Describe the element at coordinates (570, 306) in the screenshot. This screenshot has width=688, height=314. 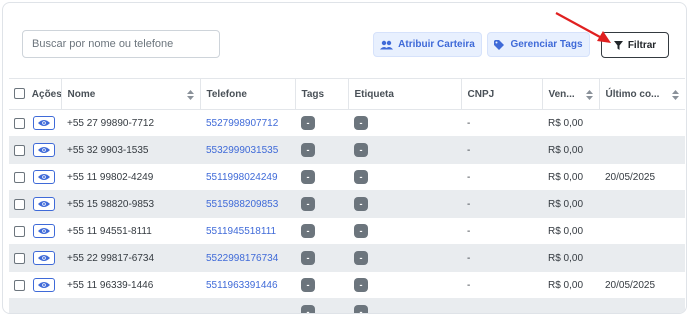
I see `sales-cell` at that location.